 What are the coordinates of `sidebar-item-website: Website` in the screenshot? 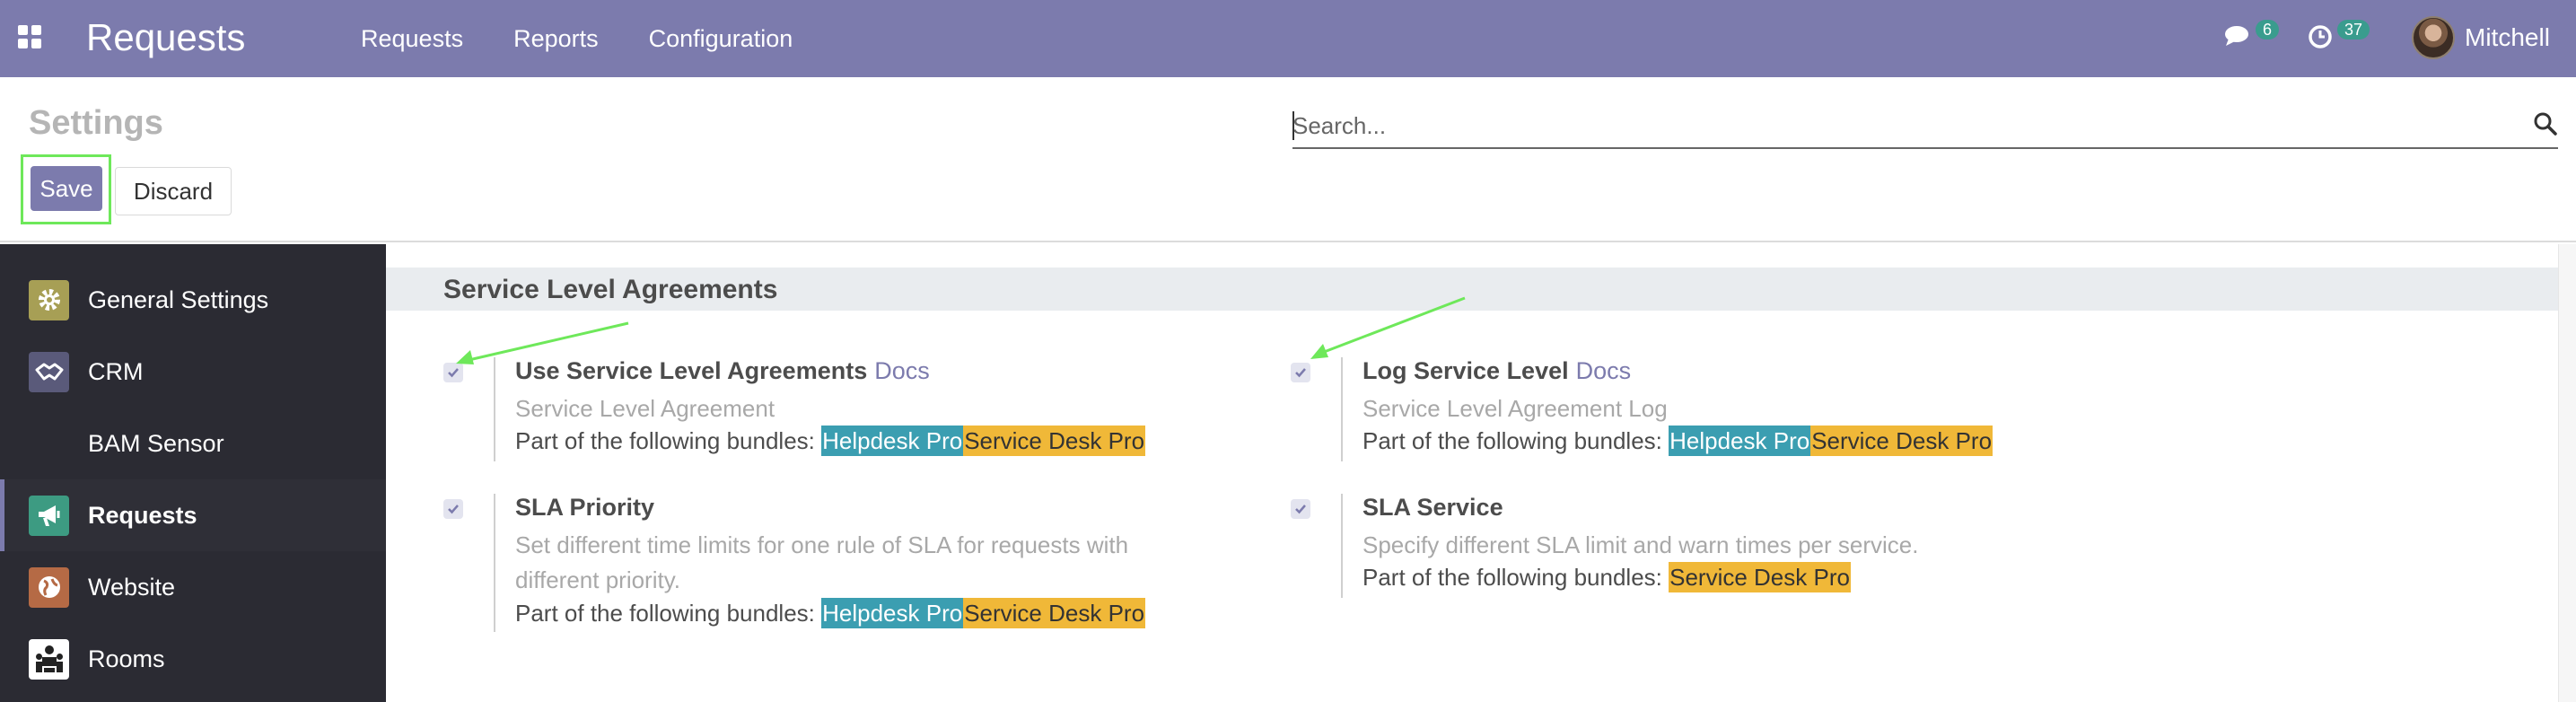 It's located at (193, 587).